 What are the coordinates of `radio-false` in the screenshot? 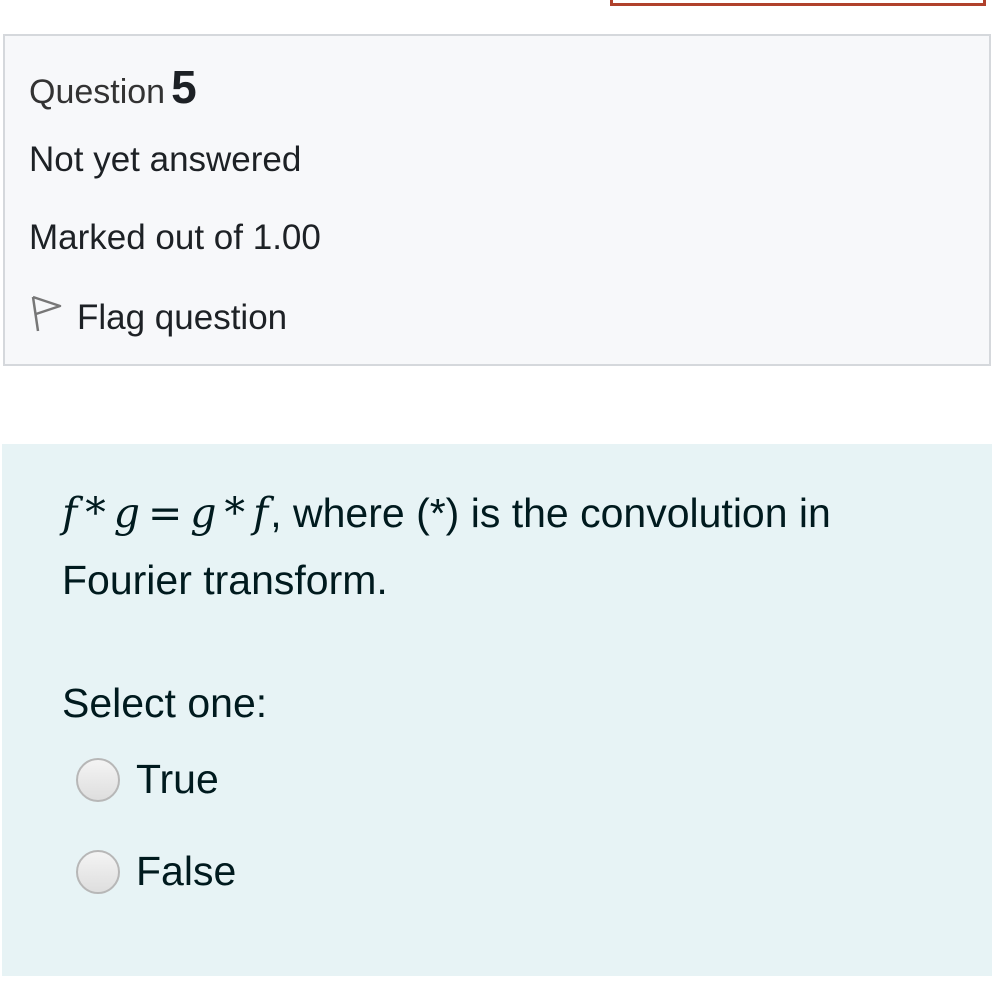 It's located at (98, 871).